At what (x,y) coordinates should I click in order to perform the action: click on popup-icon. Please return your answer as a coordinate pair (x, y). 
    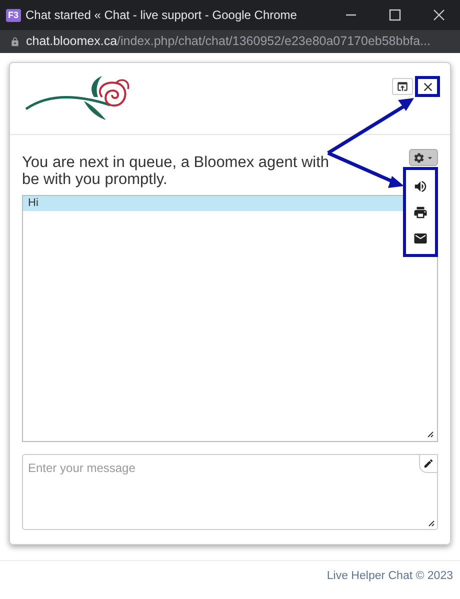
    Looking at the image, I should click on (402, 86).